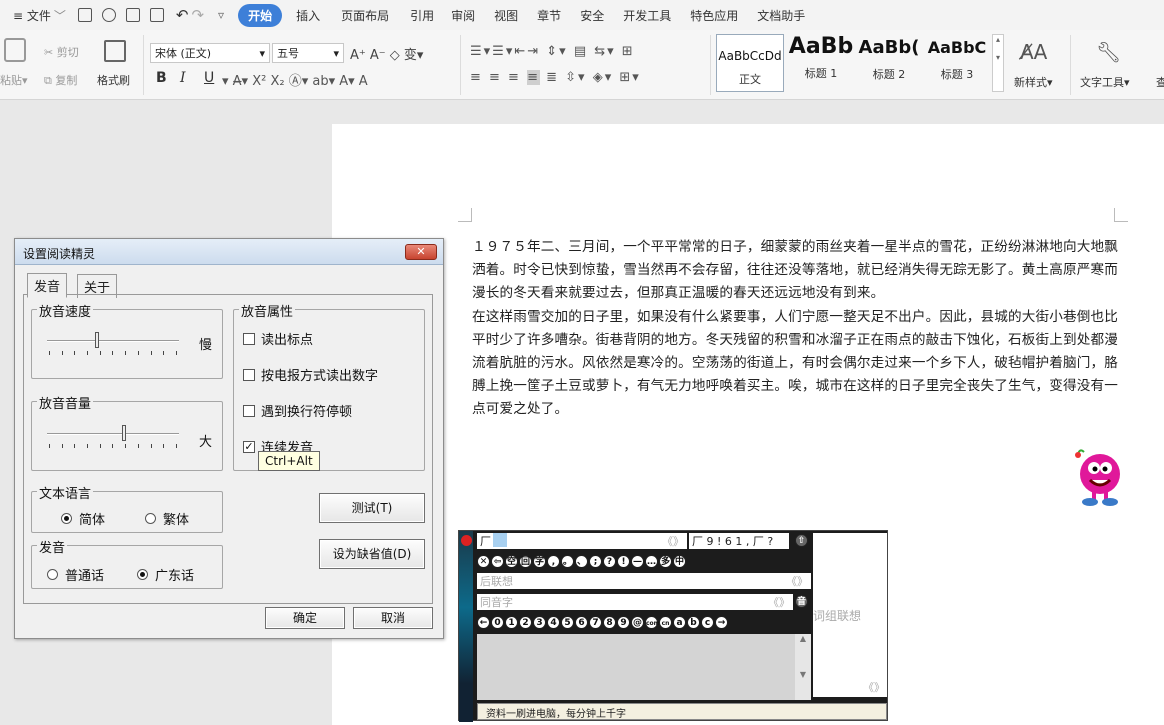 This screenshot has width=1164, height=725. Describe the element at coordinates (1033, 52) in the screenshot. I see `new-style-icon: A̸A` at that location.